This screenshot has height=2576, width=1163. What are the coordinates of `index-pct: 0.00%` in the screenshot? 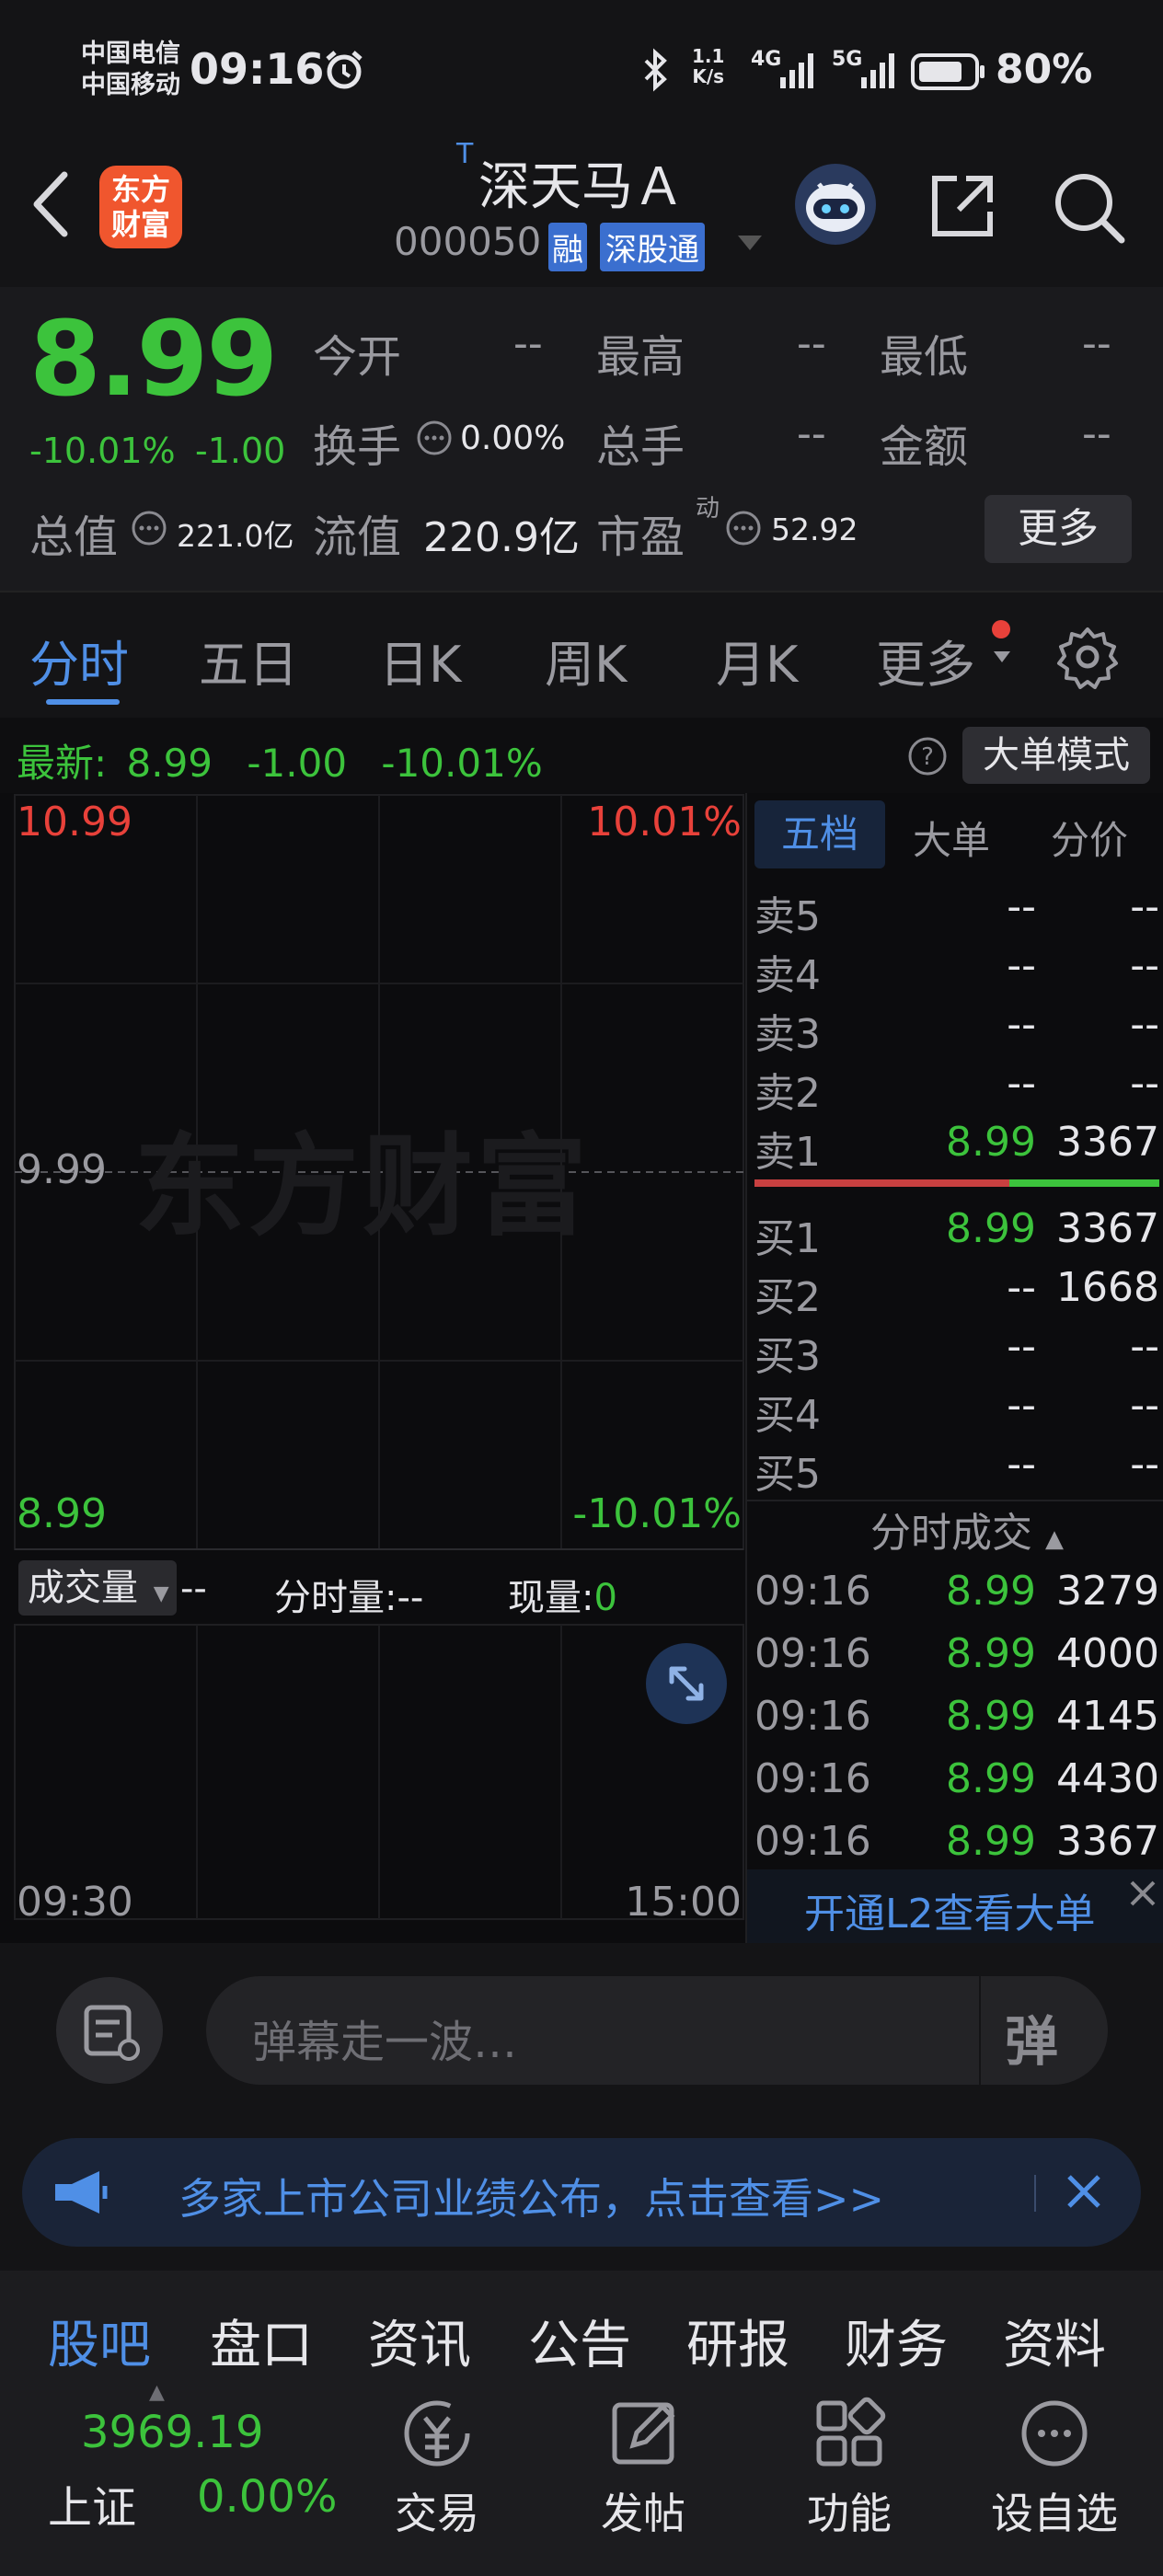 It's located at (267, 2497).